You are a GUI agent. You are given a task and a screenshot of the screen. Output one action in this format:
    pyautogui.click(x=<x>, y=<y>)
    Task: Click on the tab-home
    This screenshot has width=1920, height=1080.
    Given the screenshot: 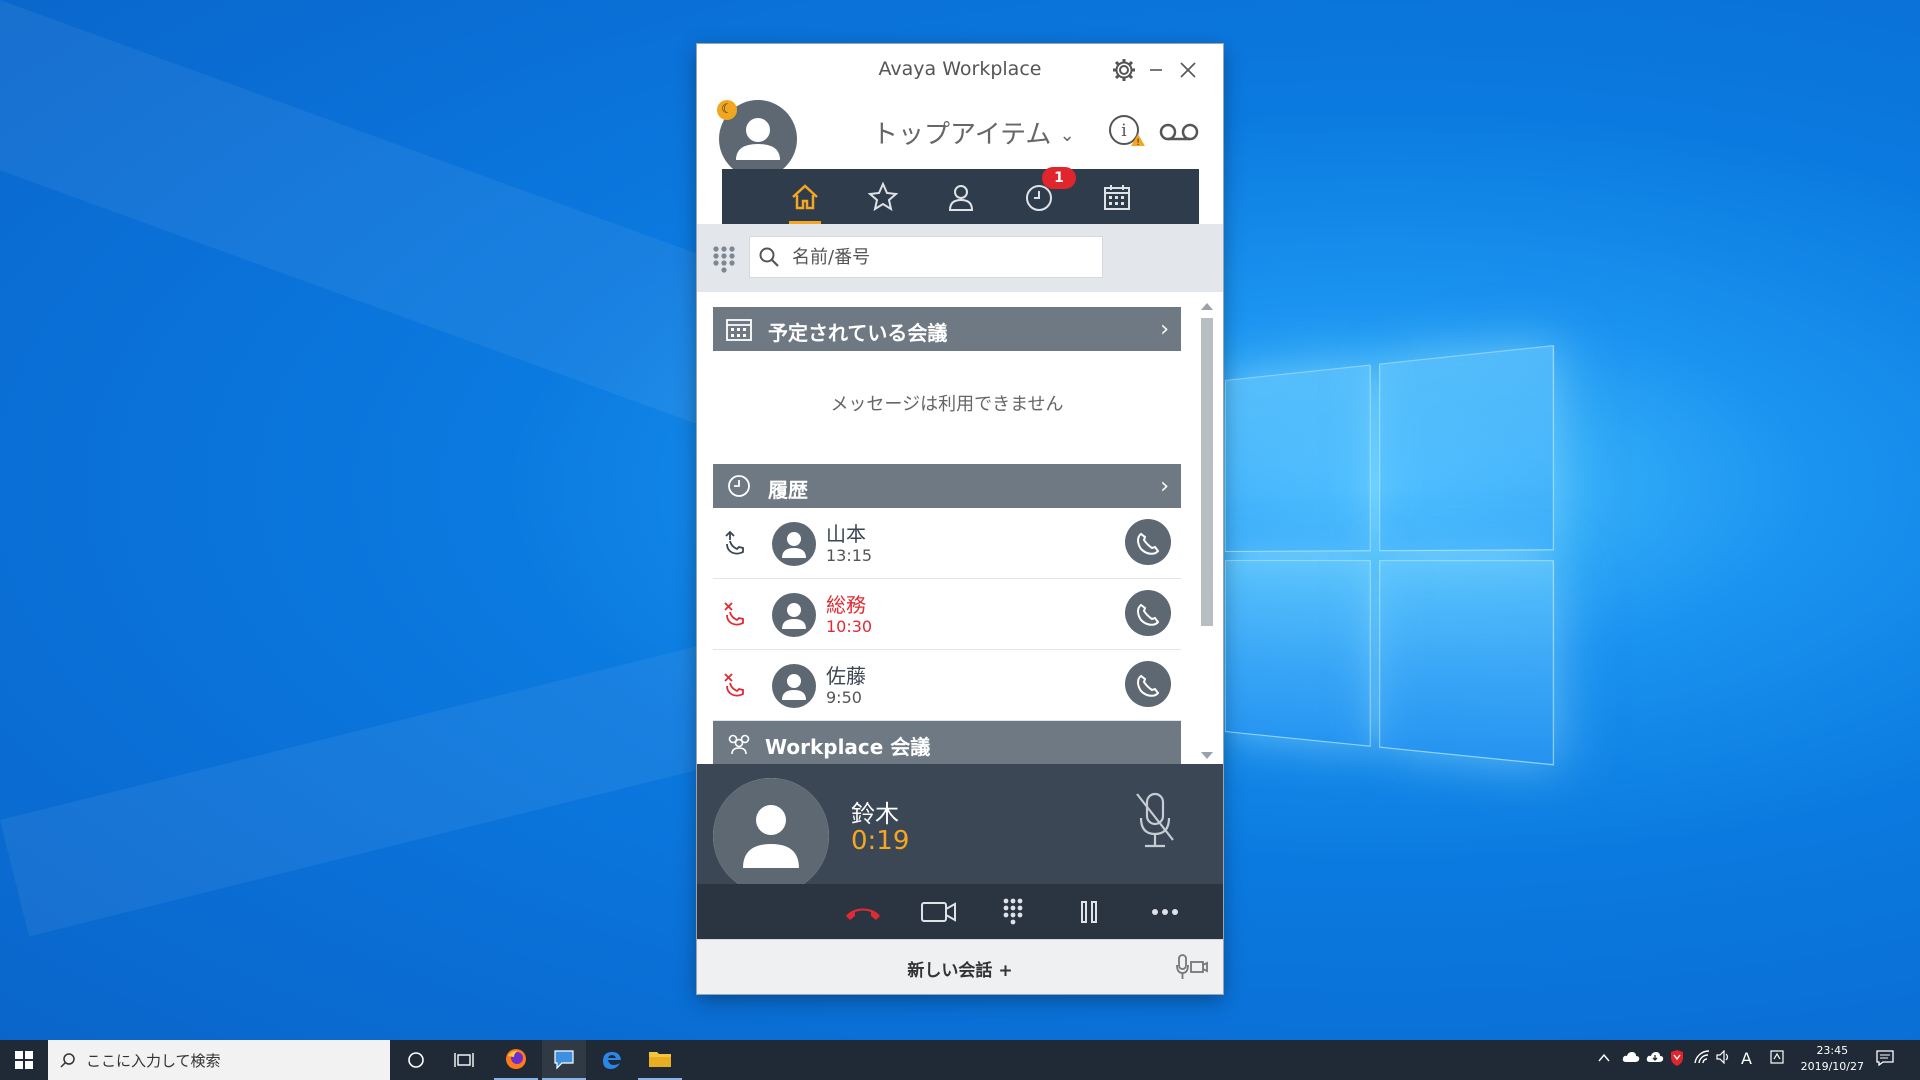 What is the action you would take?
    pyautogui.click(x=805, y=197)
    